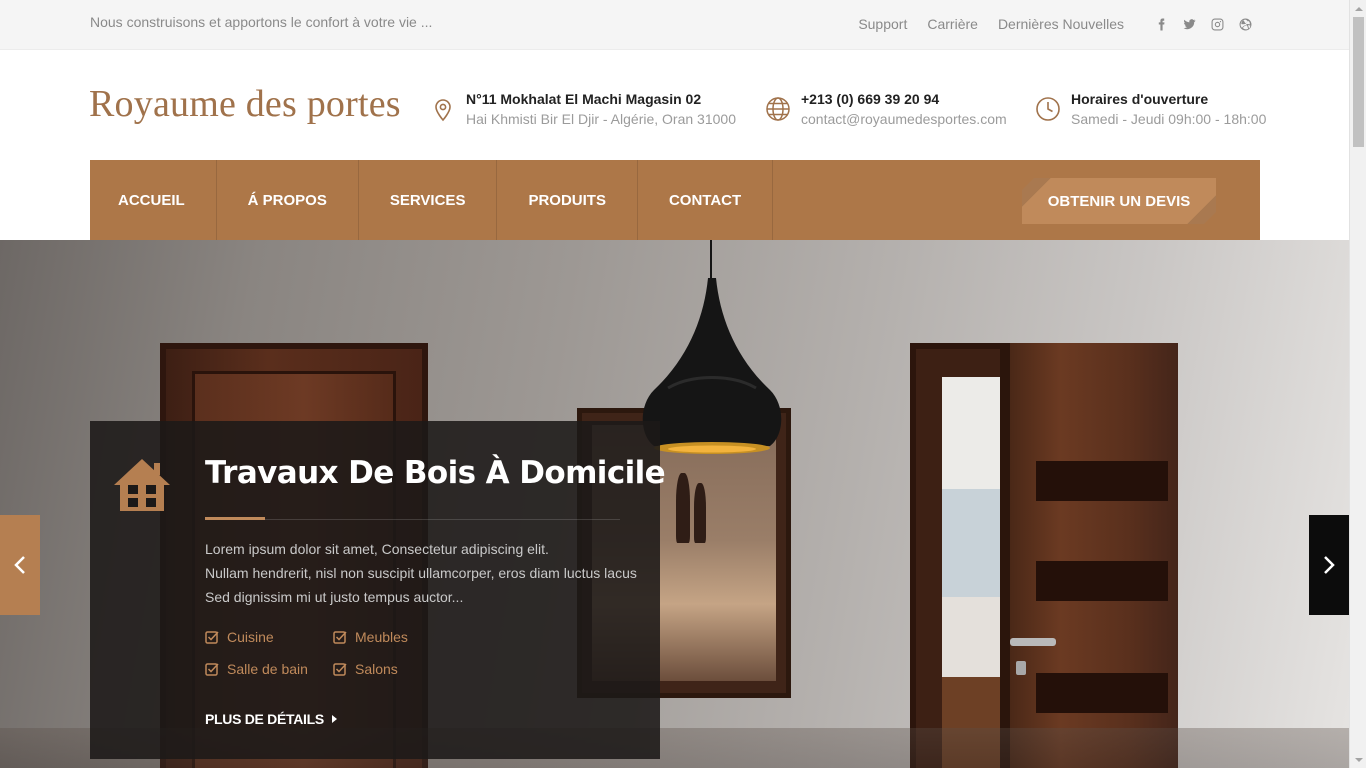  I want to click on door-opening, so click(973, 572).